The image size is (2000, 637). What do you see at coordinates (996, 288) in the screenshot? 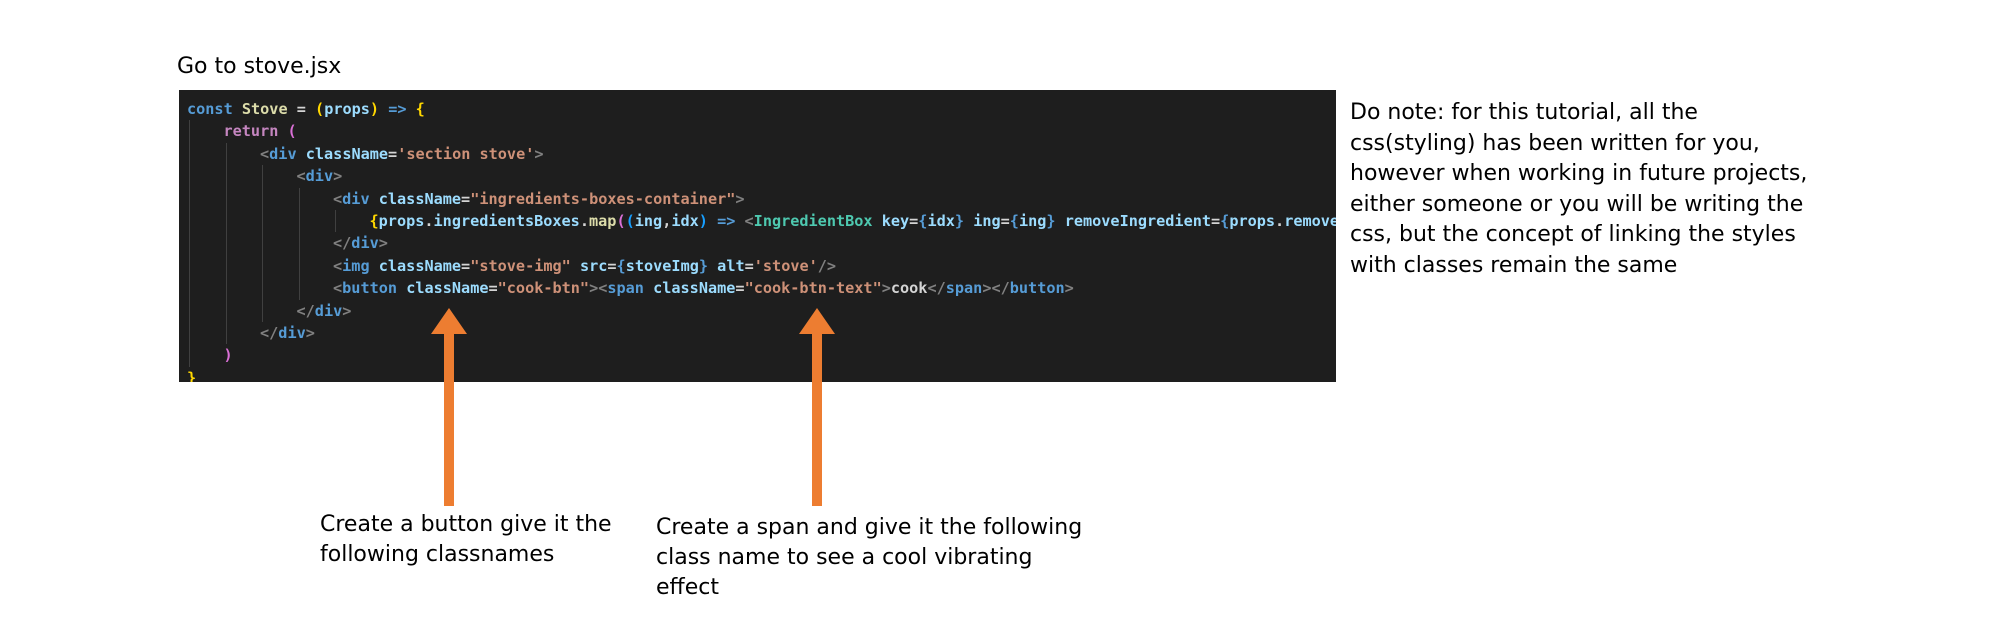
I see `code-token: ></` at bounding box center [996, 288].